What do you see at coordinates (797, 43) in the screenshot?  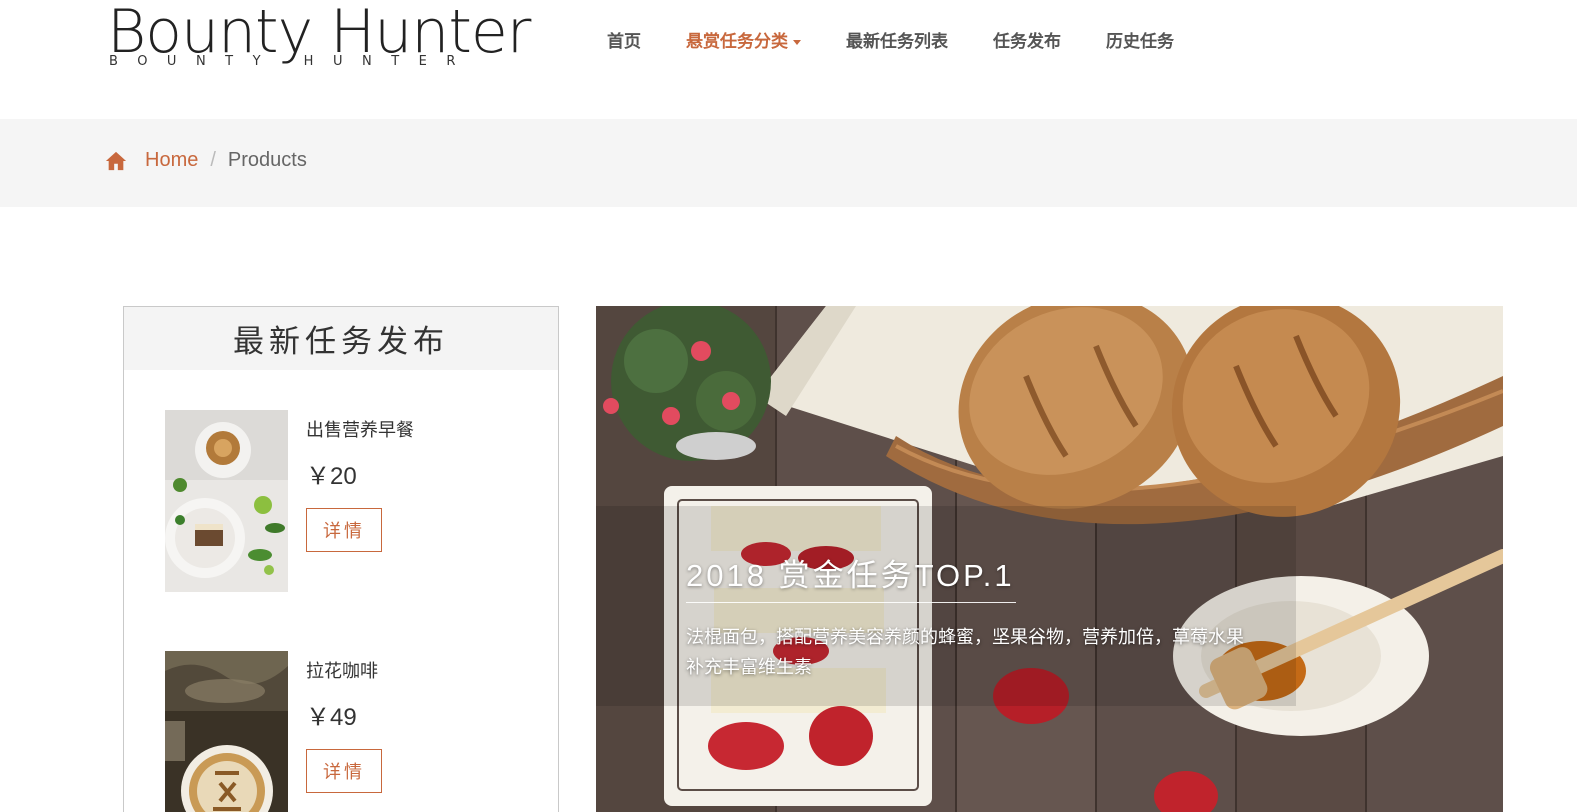 I see `caret-down-icon` at bounding box center [797, 43].